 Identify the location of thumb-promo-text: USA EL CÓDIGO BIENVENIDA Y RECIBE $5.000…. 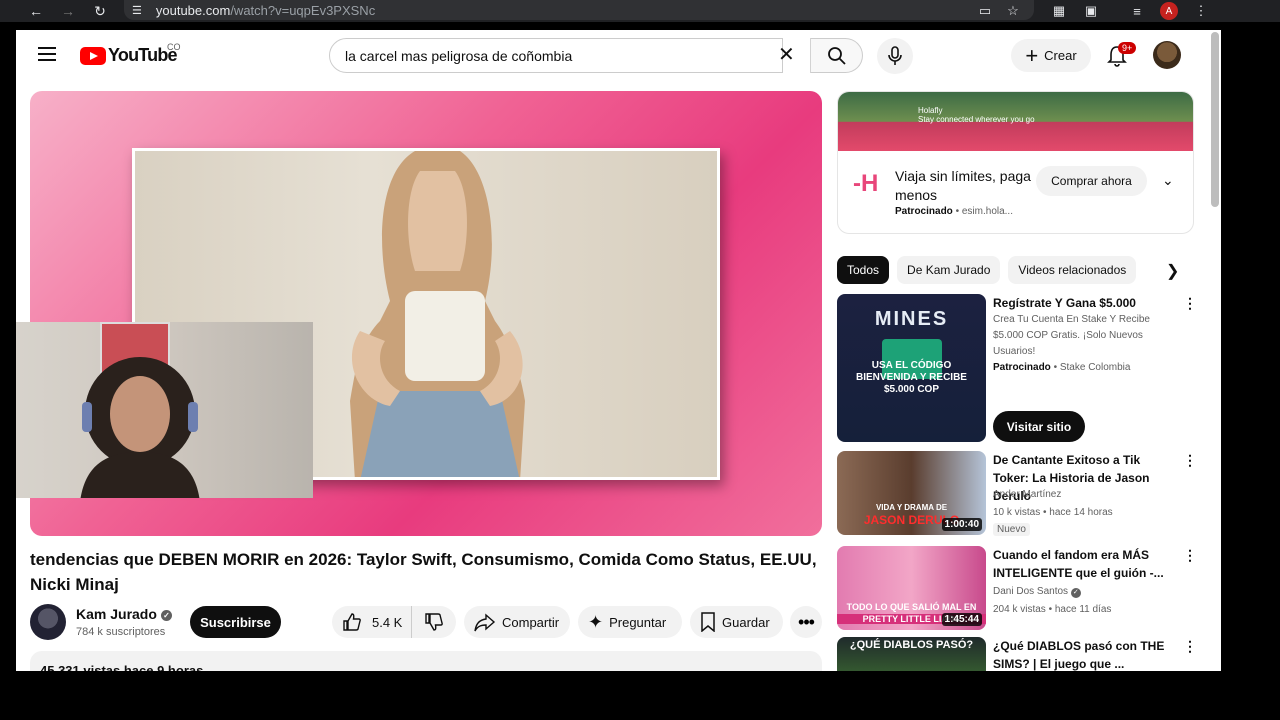
(911, 377).